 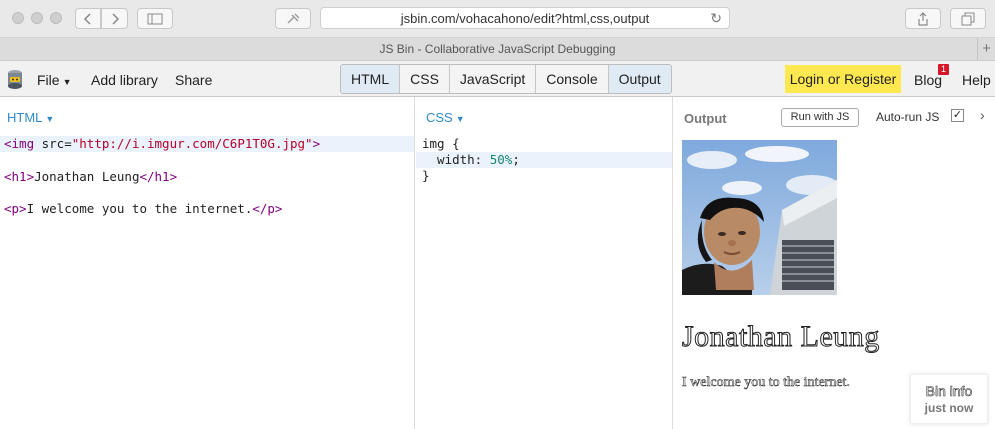 What do you see at coordinates (439, 117) in the screenshot?
I see `css-panel-title: CSS` at bounding box center [439, 117].